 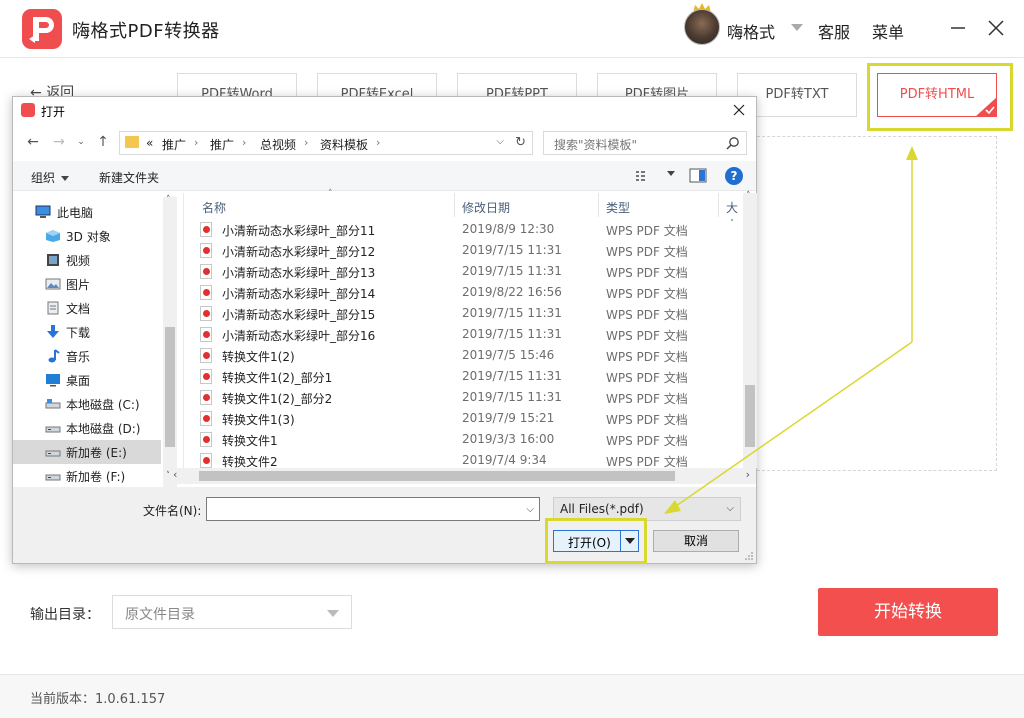 What do you see at coordinates (463, 397) in the screenshot?
I see `file-row: 转换文件1(2)_部分2 2019/7/15 11:31 WPS PDF 文档` at bounding box center [463, 397].